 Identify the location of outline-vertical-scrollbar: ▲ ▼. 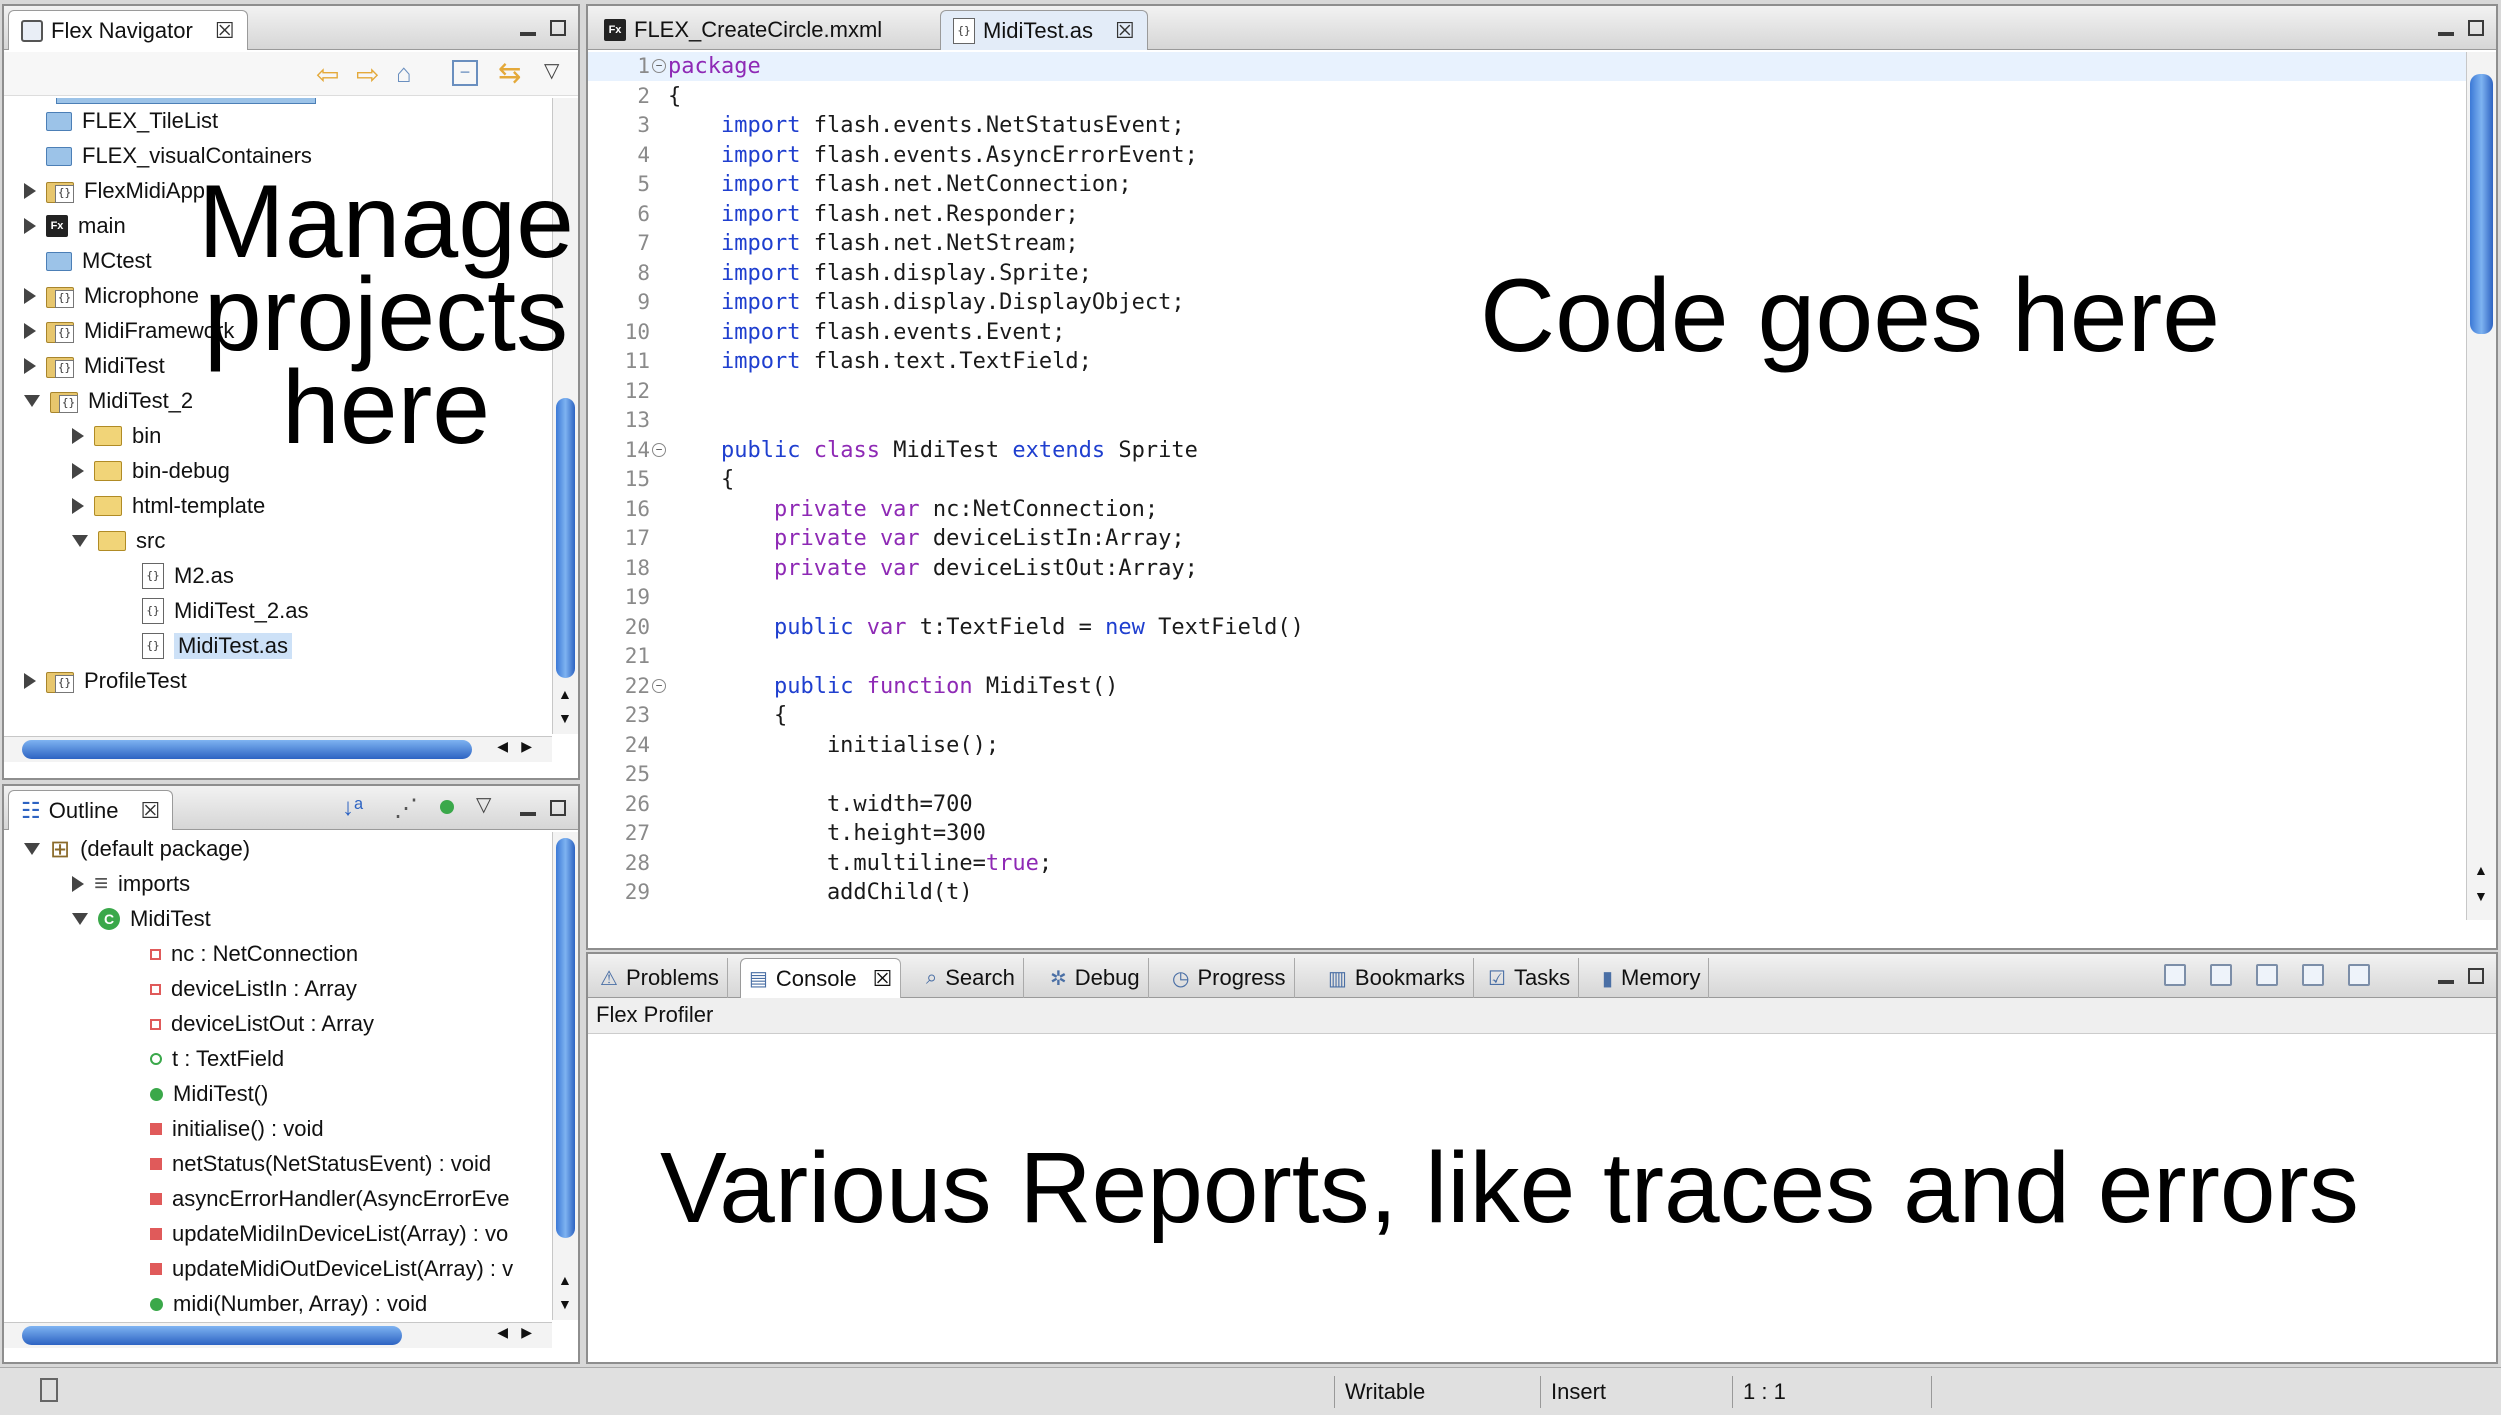
(565, 1076).